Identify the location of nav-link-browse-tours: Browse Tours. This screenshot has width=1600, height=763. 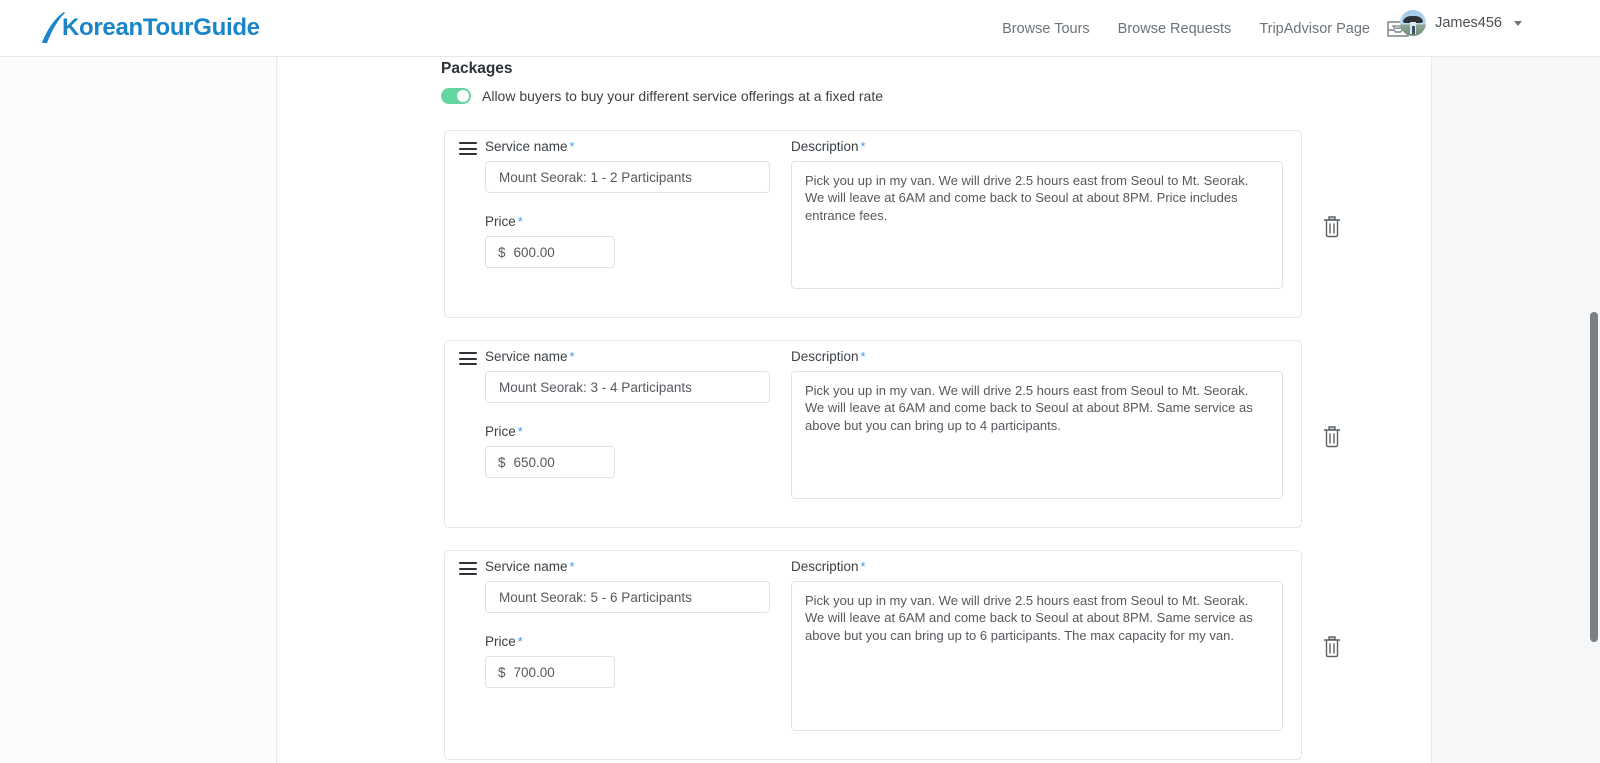
(1046, 29).